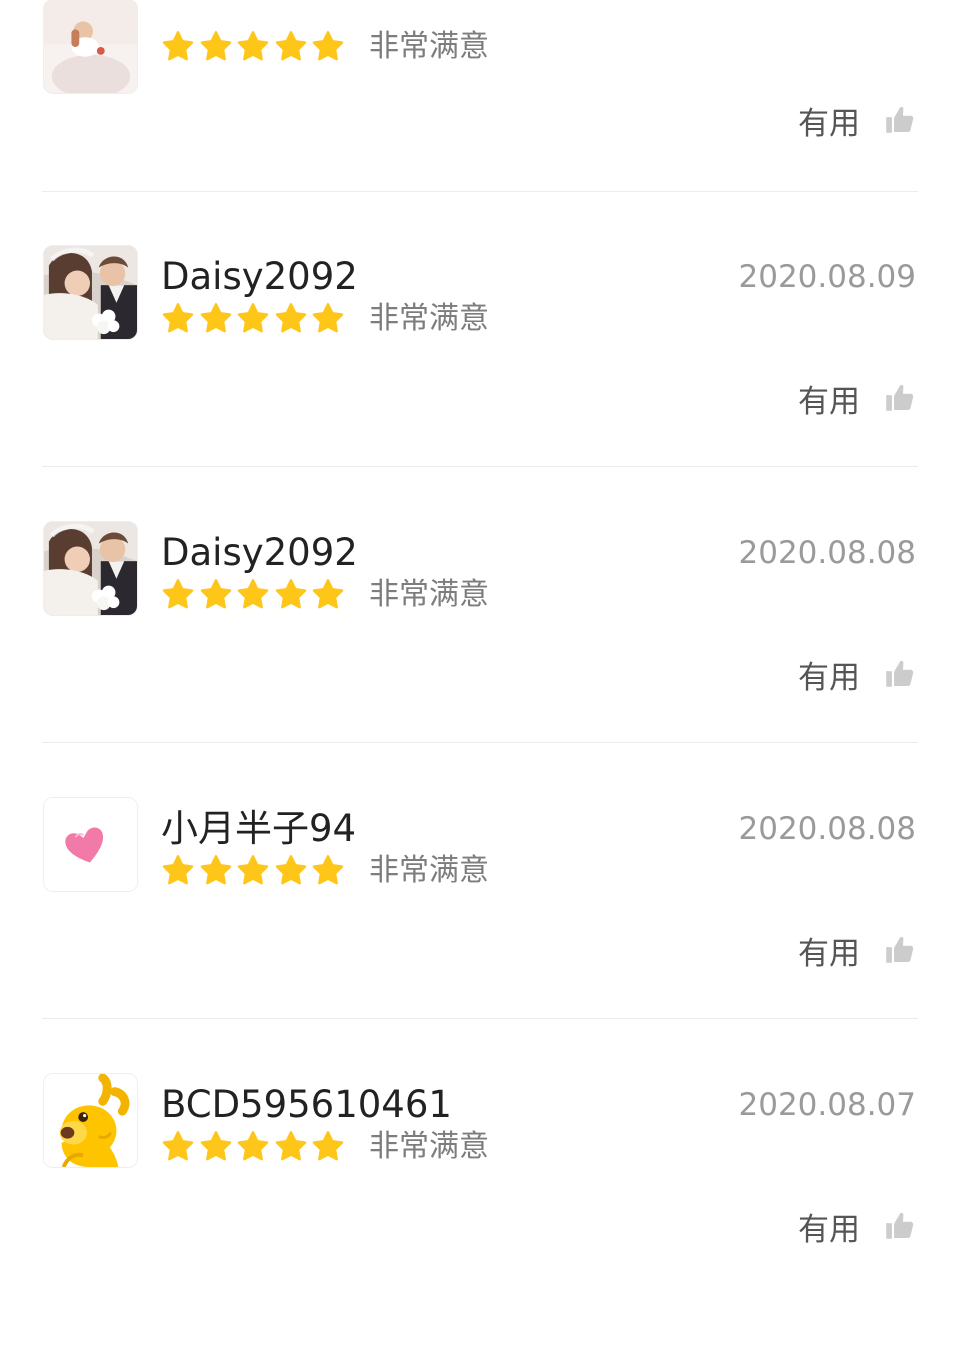  Describe the element at coordinates (480, 71) in the screenshot. I see `review-item: 非常满意 有用` at that location.